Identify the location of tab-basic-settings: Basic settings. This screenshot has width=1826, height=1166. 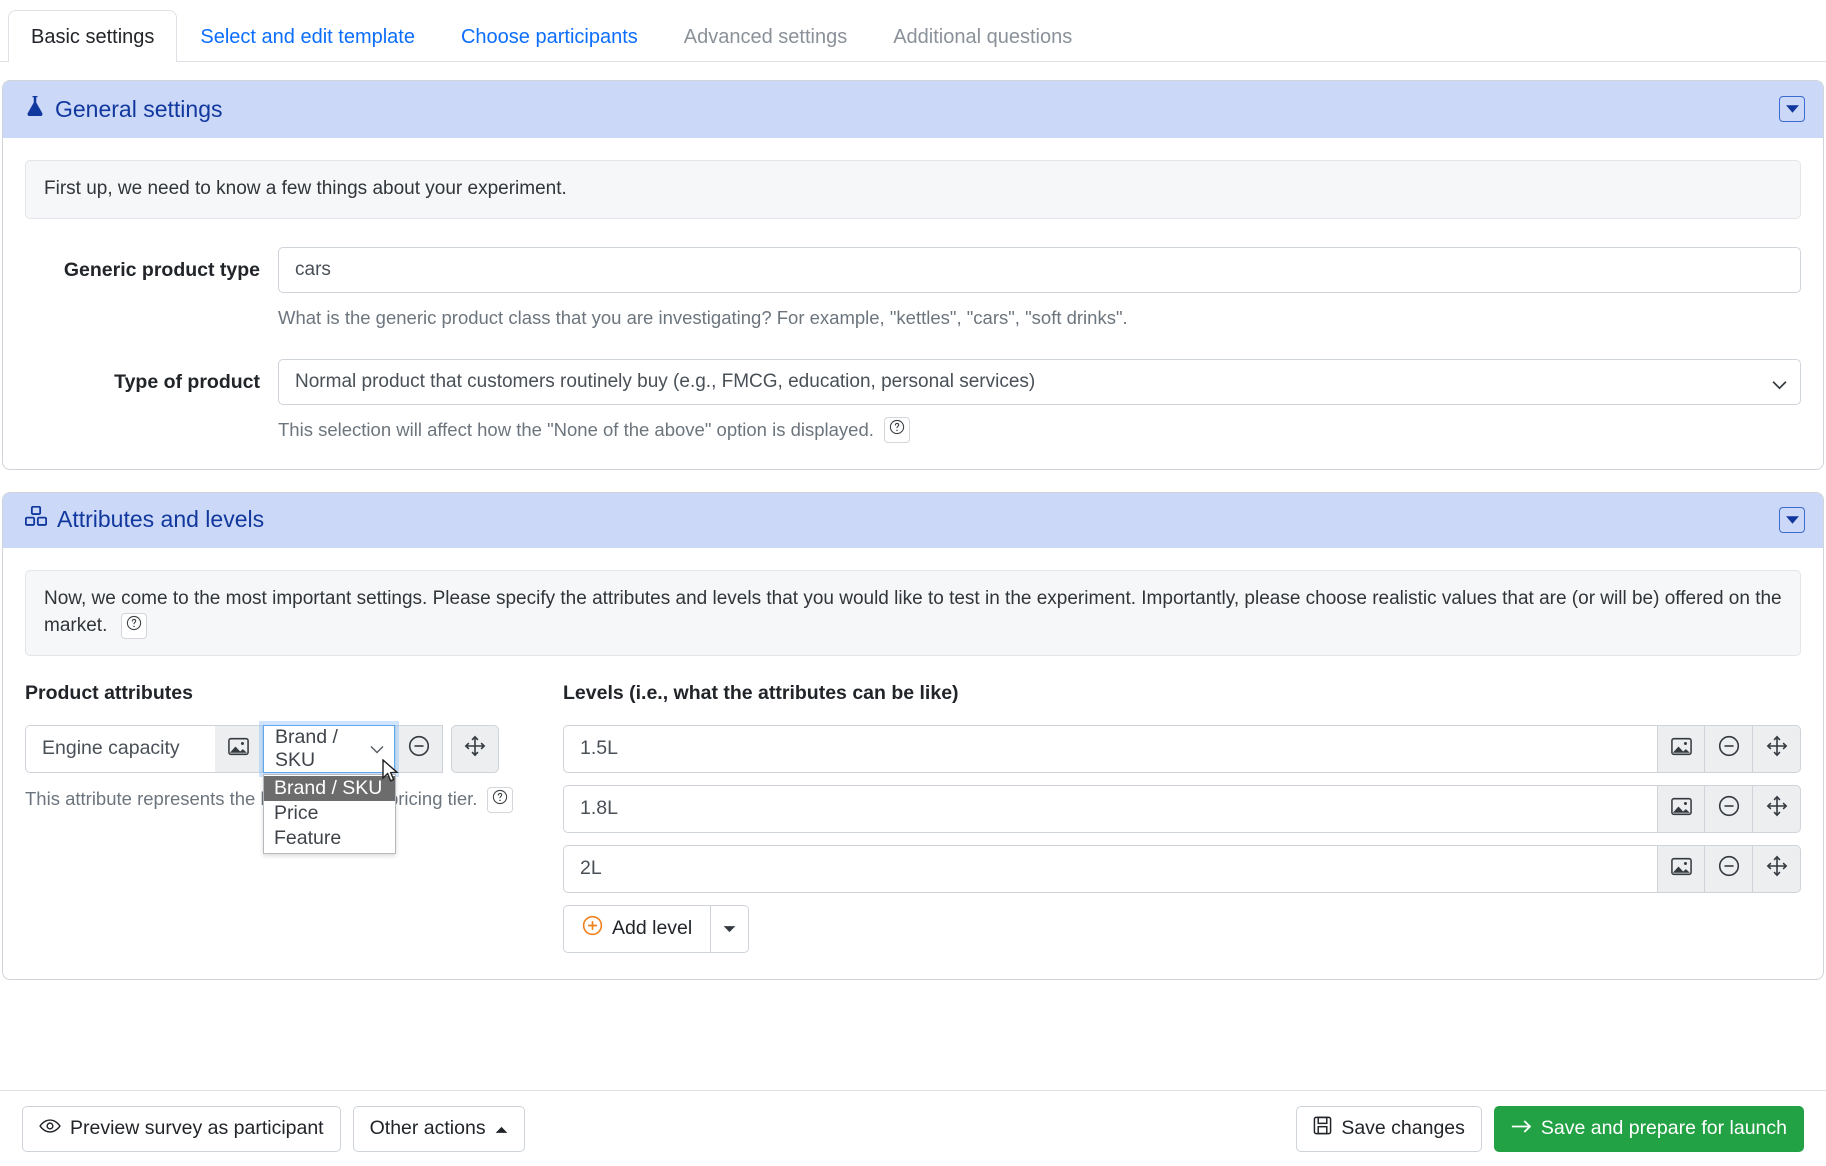
(93, 36).